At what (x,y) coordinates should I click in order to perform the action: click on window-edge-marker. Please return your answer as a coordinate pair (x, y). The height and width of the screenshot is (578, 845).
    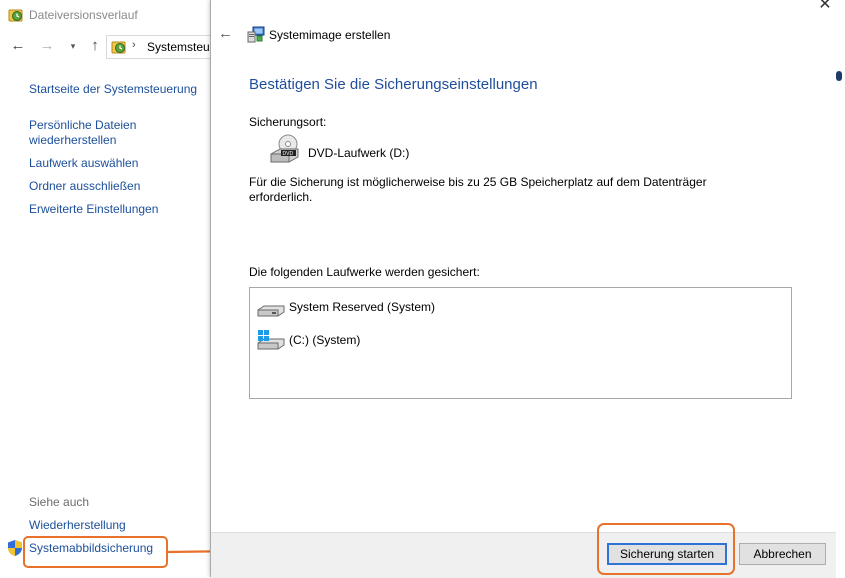
    Looking at the image, I should click on (839, 76).